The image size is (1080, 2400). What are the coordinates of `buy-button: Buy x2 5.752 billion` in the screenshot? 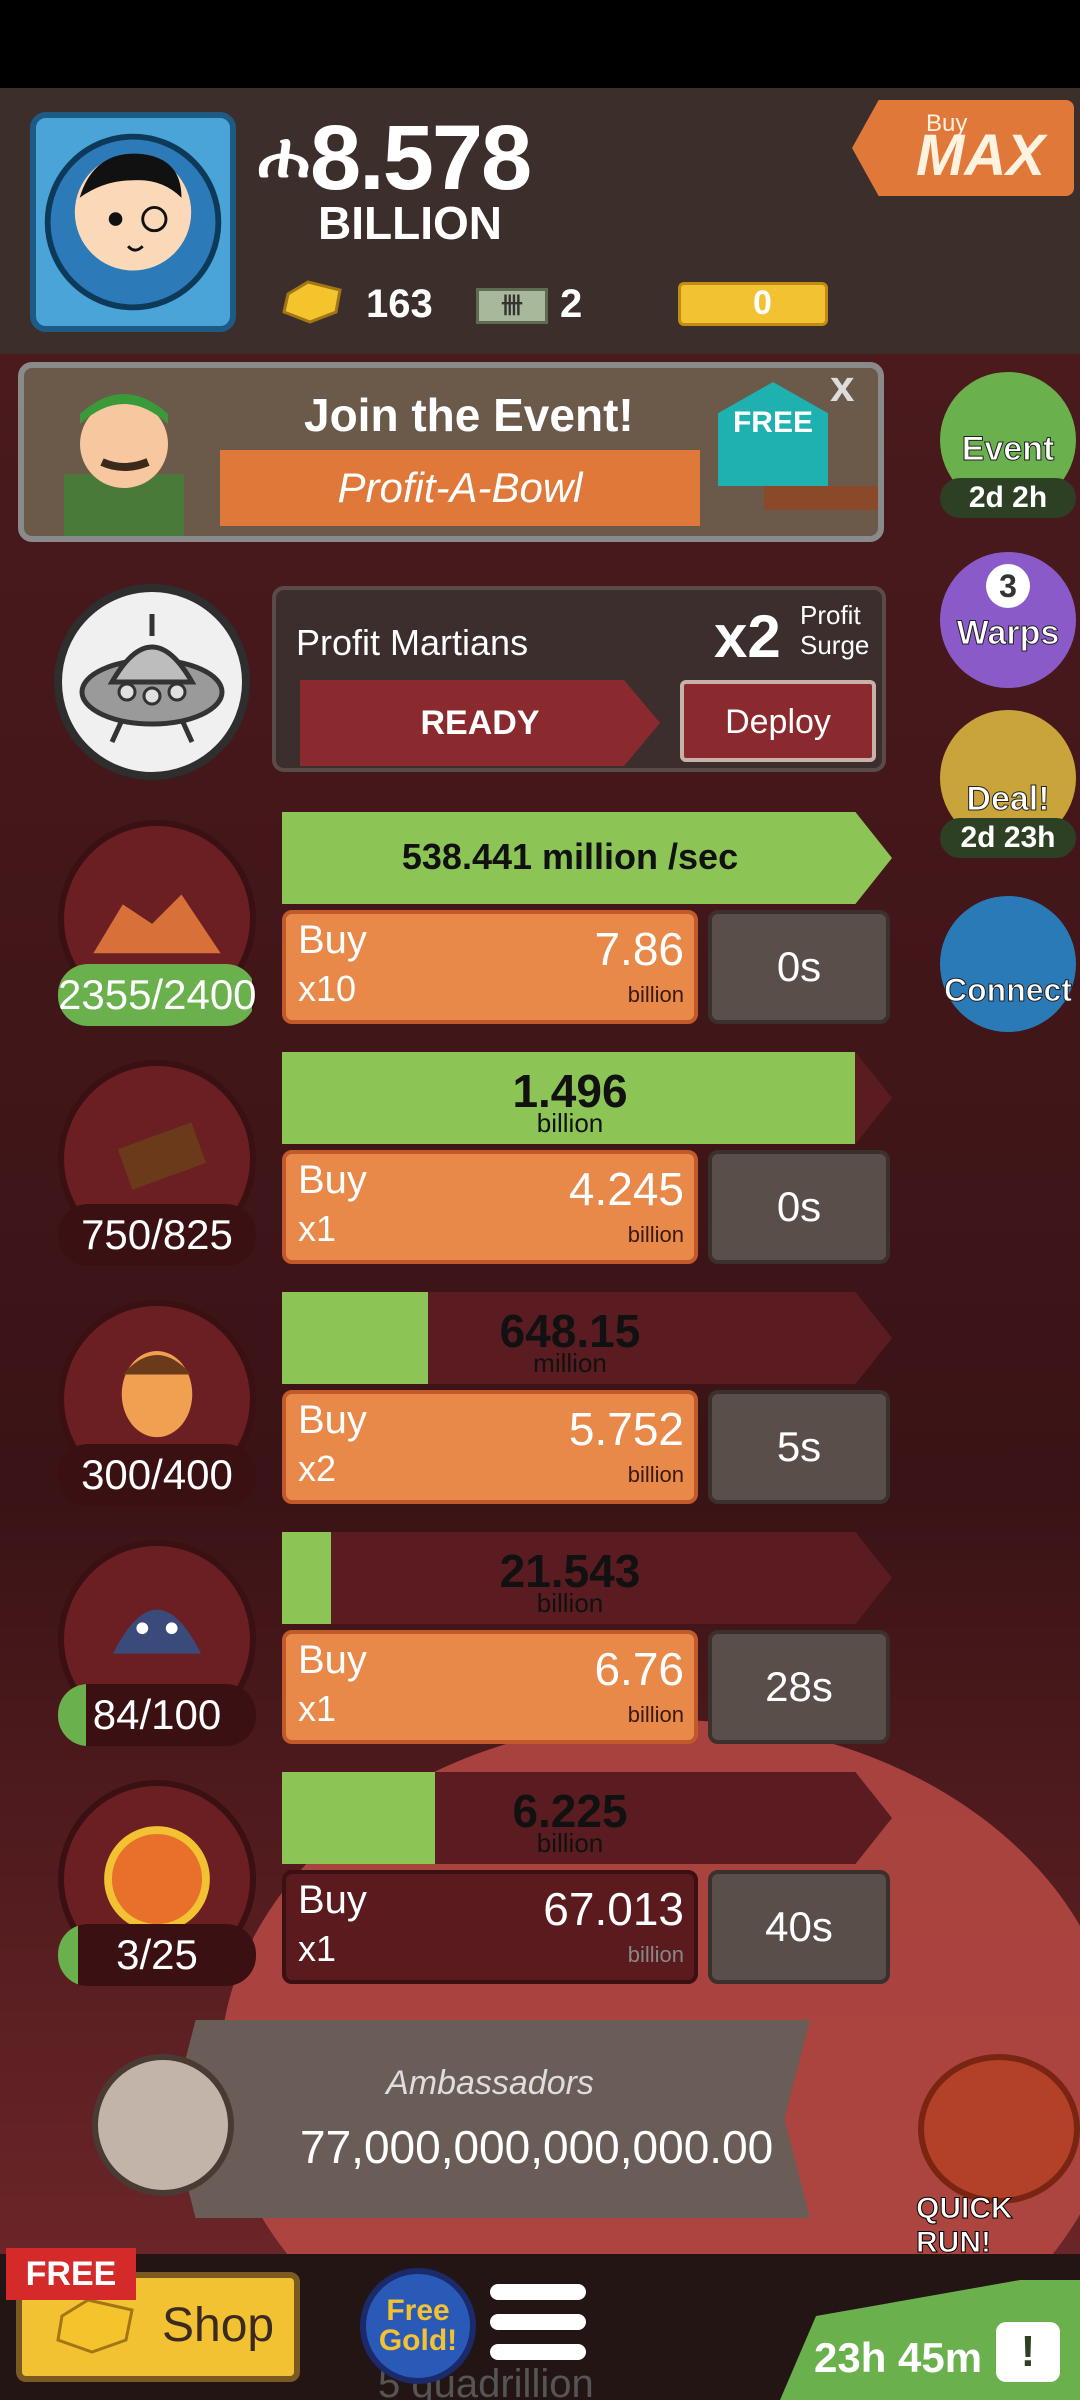 It's located at (490, 1447).